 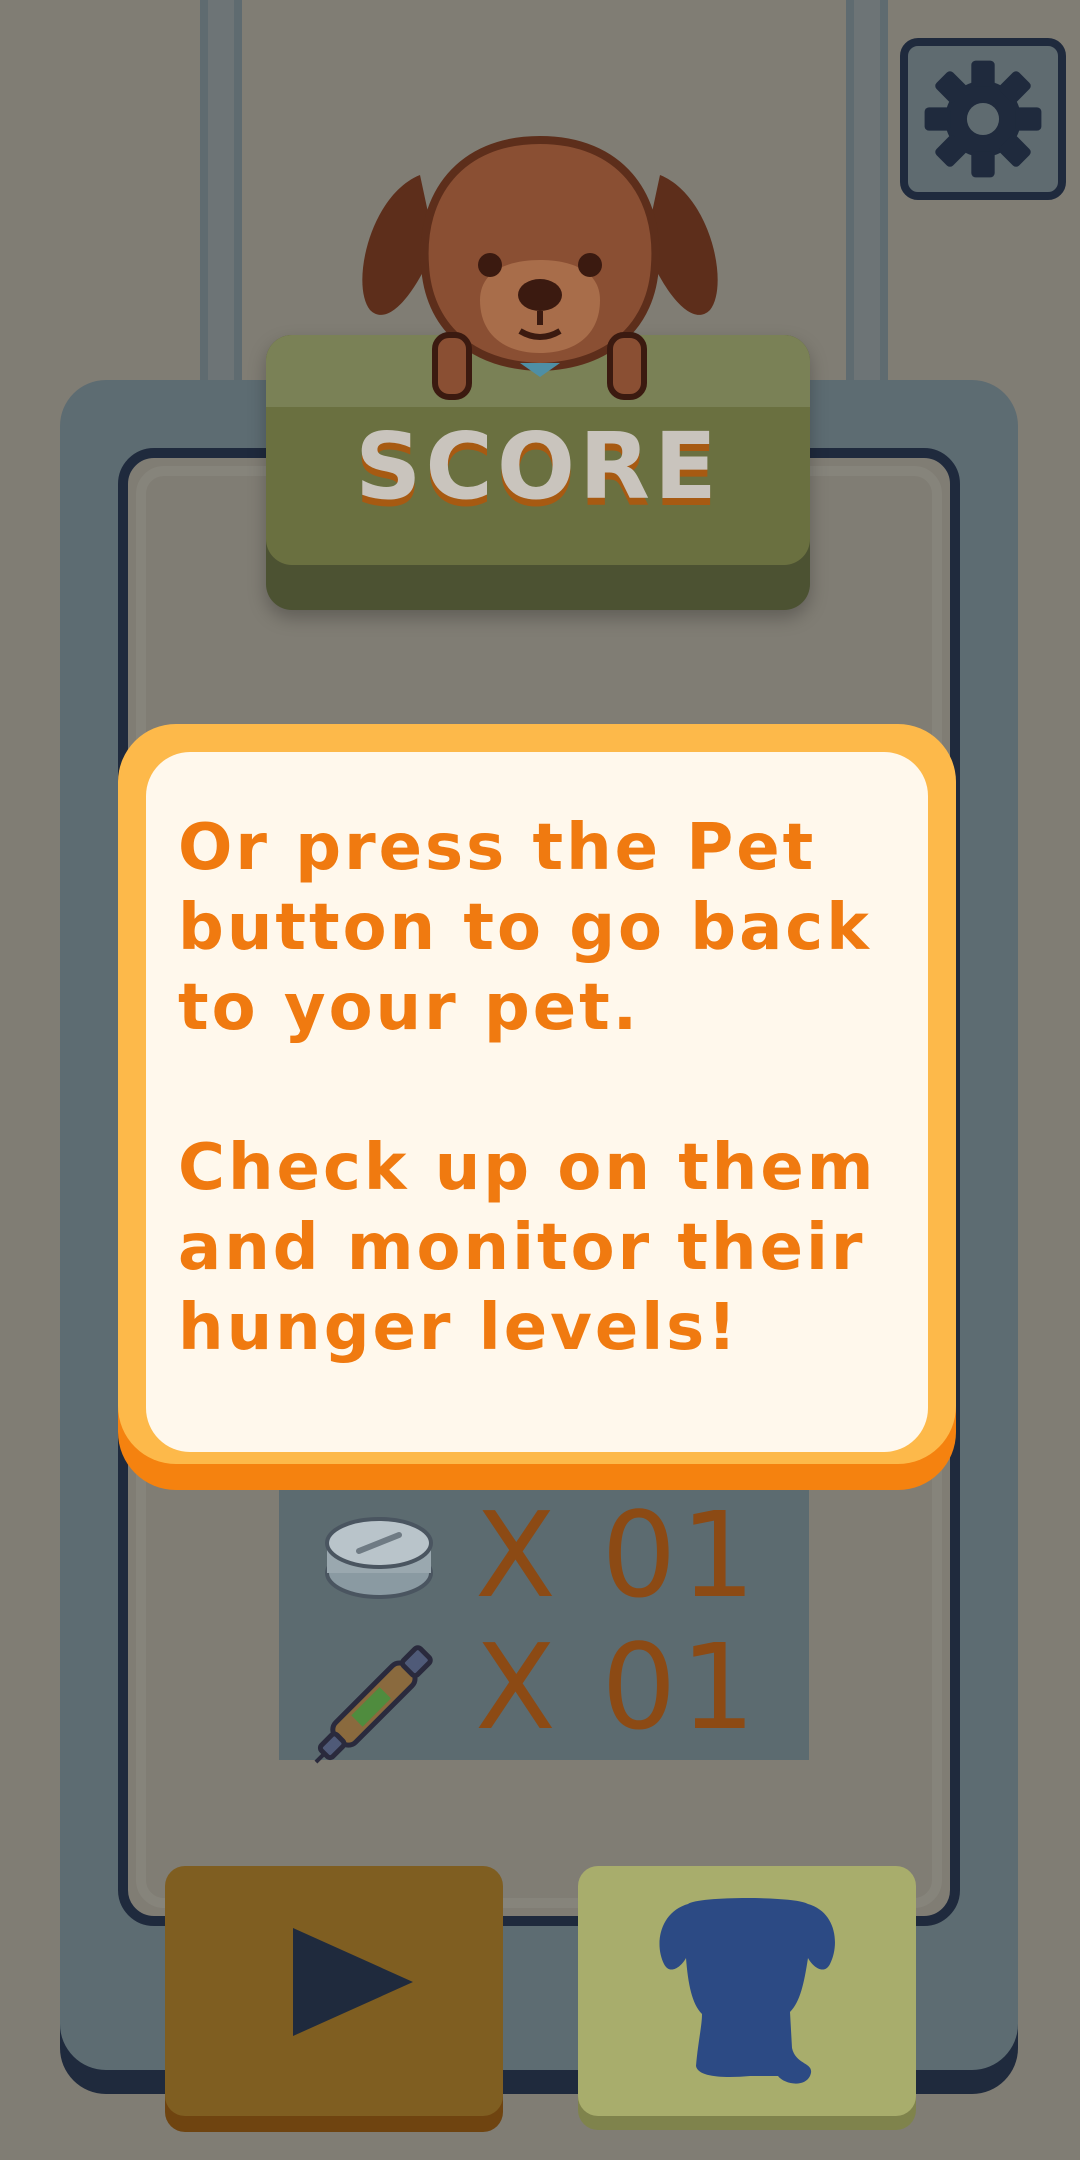 I want to click on items-panel: X 01 X 01, so click(x=544, y=1614).